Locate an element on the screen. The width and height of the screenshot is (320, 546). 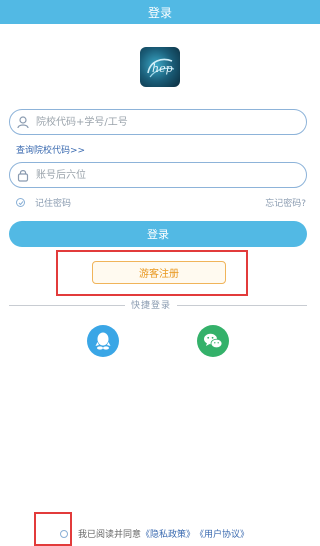
user-agreement-link: 《用户协议》 is located at coordinates (222, 533).